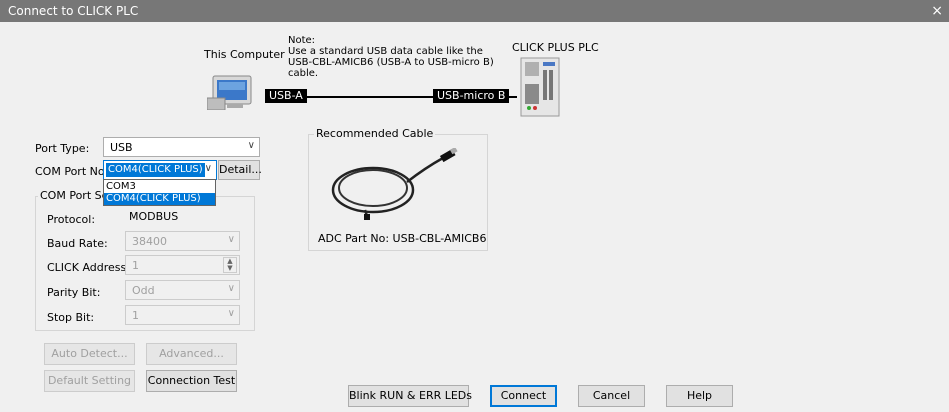  What do you see at coordinates (62, 148) in the screenshot?
I see `port-type-label: Port Type:` at bounding box center [62, 148].